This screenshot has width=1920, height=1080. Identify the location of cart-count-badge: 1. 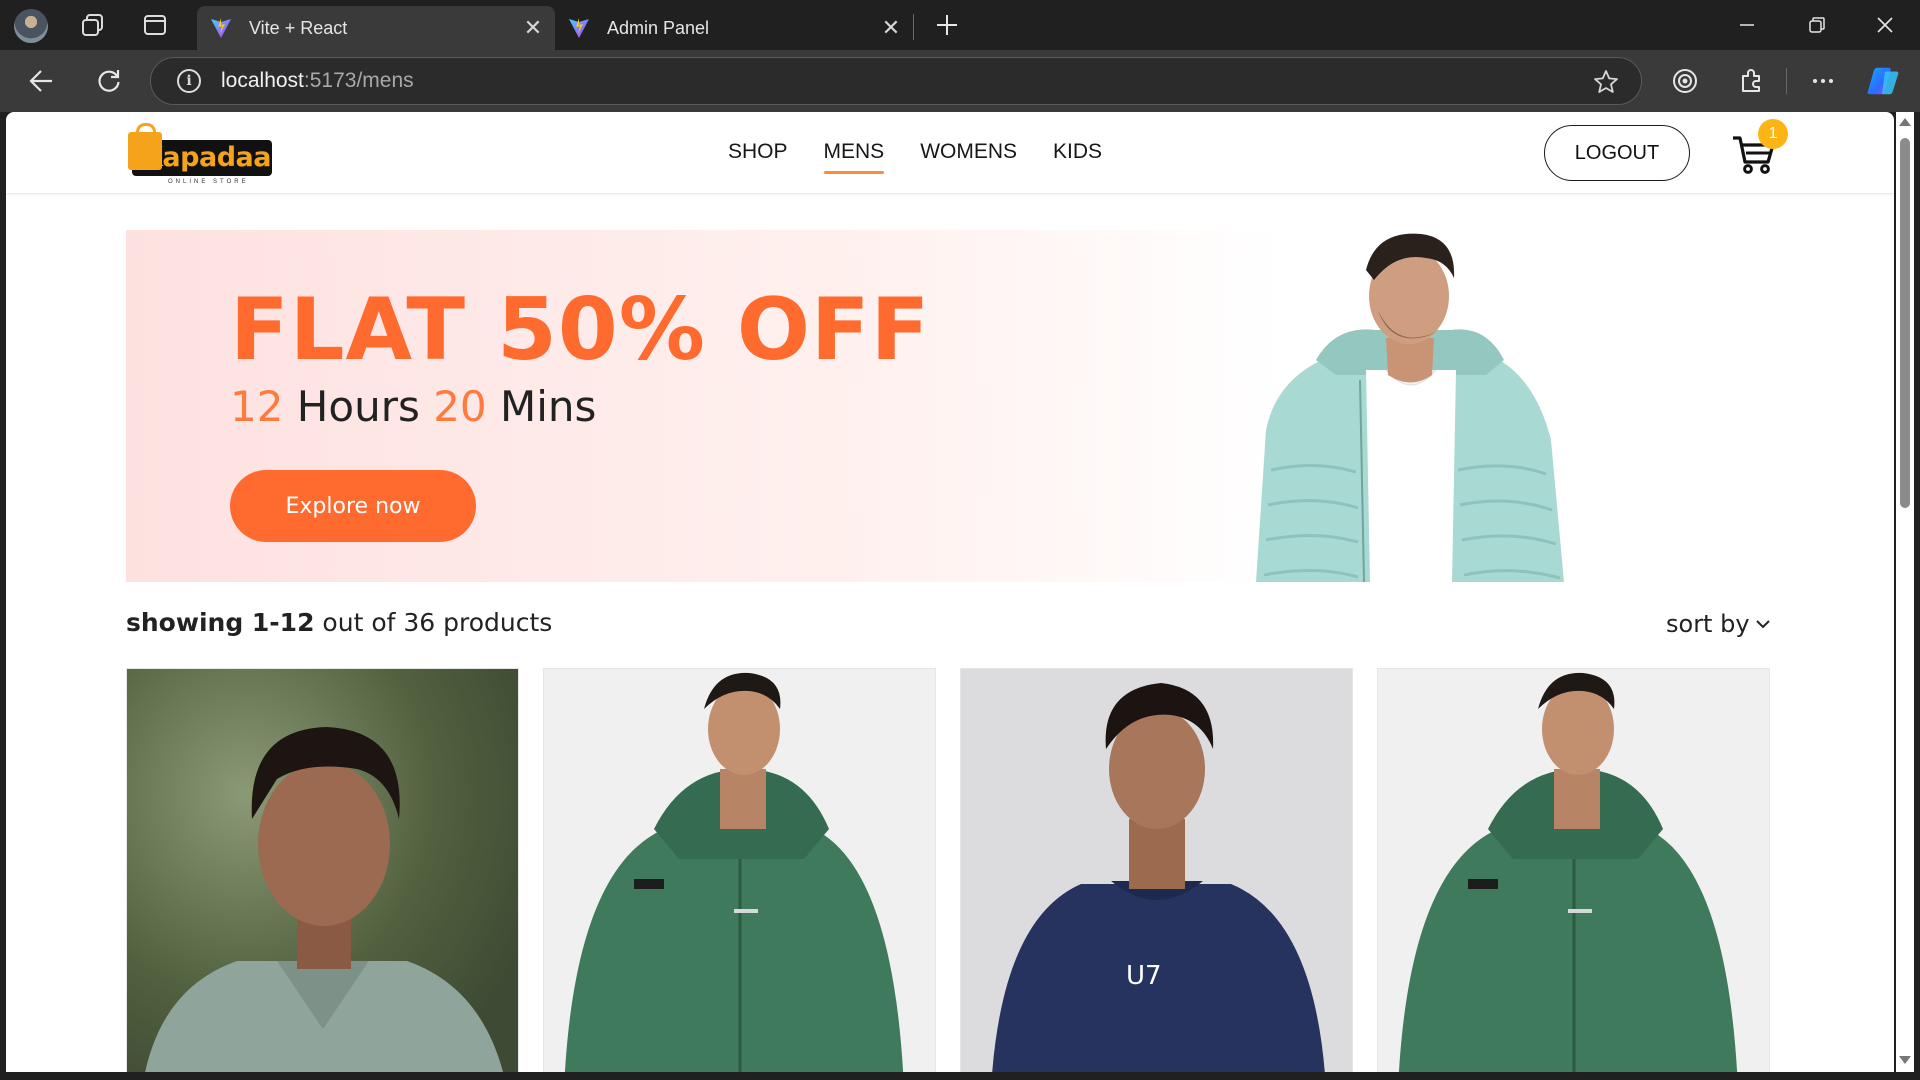
(1773, 134).